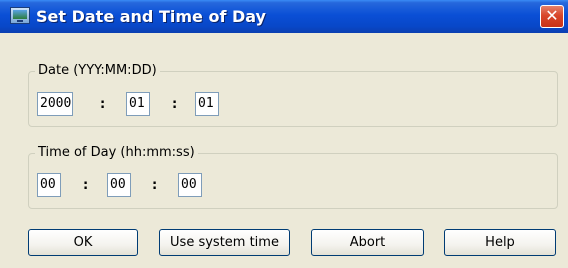  Describe the element at coordinates (55, 104) in the screenshot. I see `year-field: 2000` at that location.